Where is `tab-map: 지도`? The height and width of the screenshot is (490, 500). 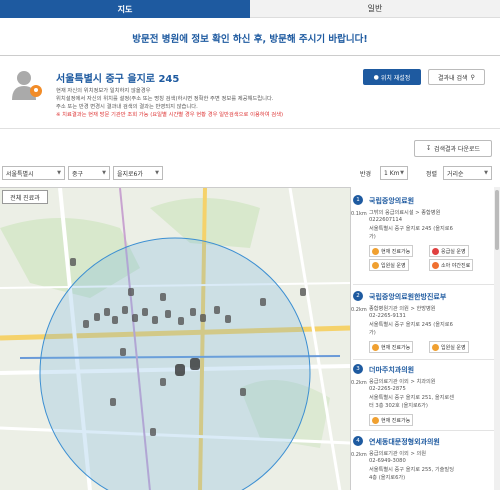
tab-map: 지도 is located at coordinates (125, 9).